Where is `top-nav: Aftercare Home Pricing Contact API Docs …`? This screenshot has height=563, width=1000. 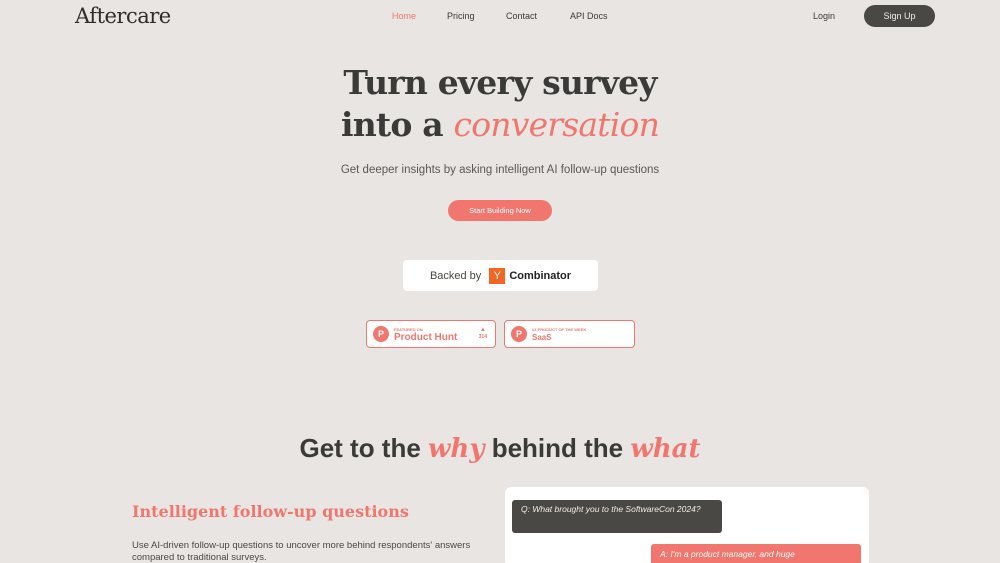 top-nav: Aftercare Home Pricing Contact API Docs … is located at coordinates (500, 16).